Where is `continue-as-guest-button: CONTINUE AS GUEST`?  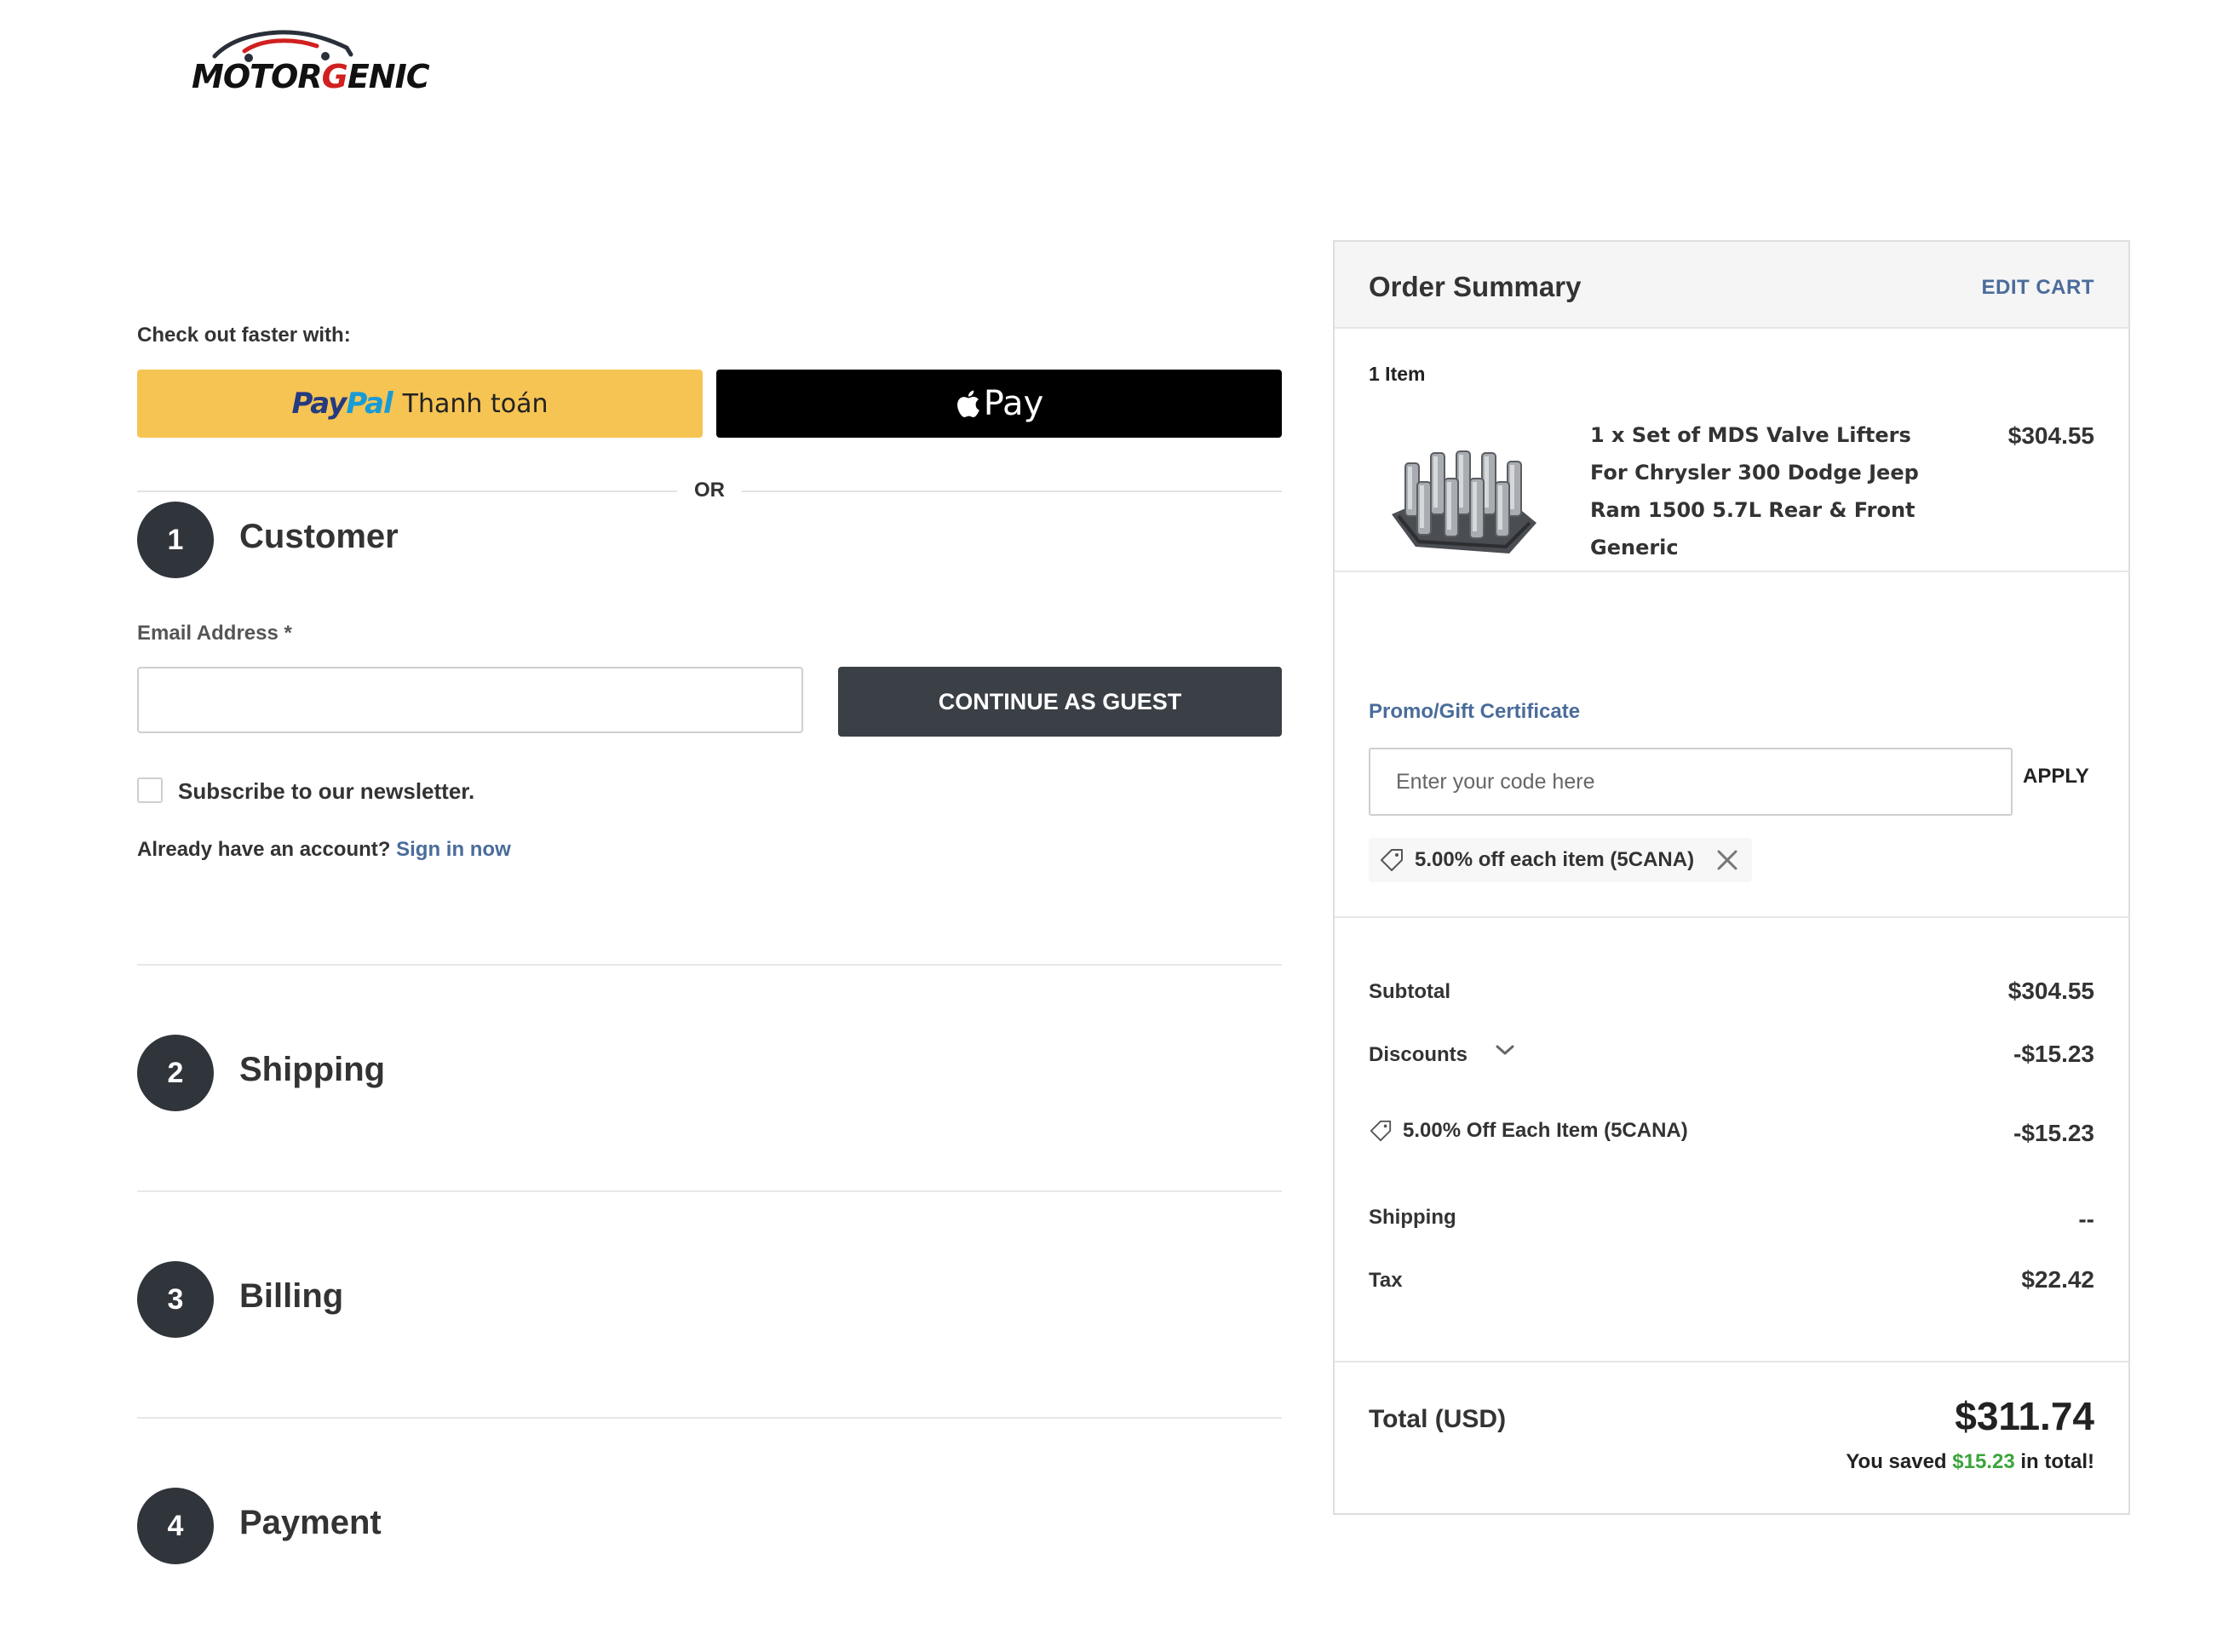 continue-as-guest-button: CONTINUE AS GUEST is located at coordinates (1060, 702).